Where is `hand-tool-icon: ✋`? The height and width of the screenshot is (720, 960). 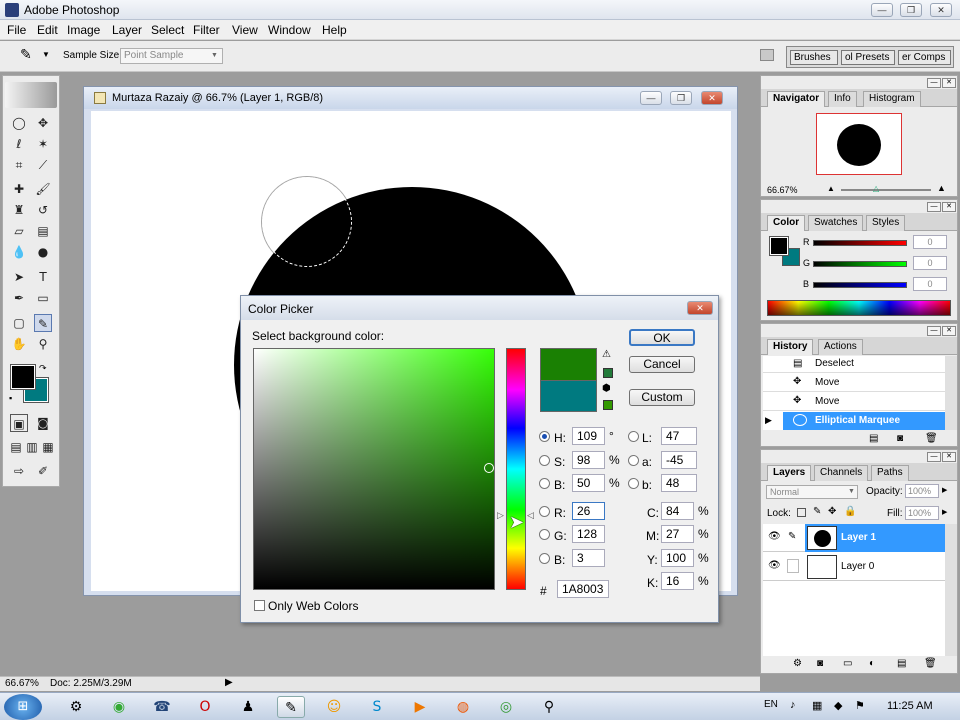 hand-tool-icon: ✋ is located at coordinates (19, 344).